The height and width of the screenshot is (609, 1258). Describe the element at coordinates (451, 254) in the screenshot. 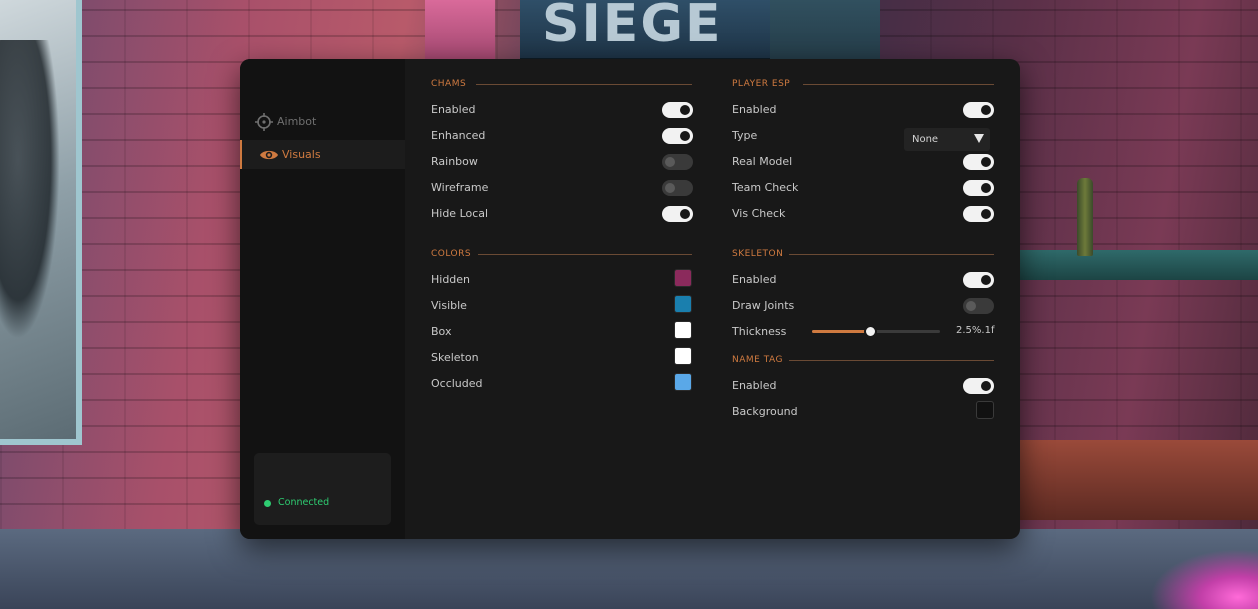

I see `section-title-colors: COLORS` at that location.